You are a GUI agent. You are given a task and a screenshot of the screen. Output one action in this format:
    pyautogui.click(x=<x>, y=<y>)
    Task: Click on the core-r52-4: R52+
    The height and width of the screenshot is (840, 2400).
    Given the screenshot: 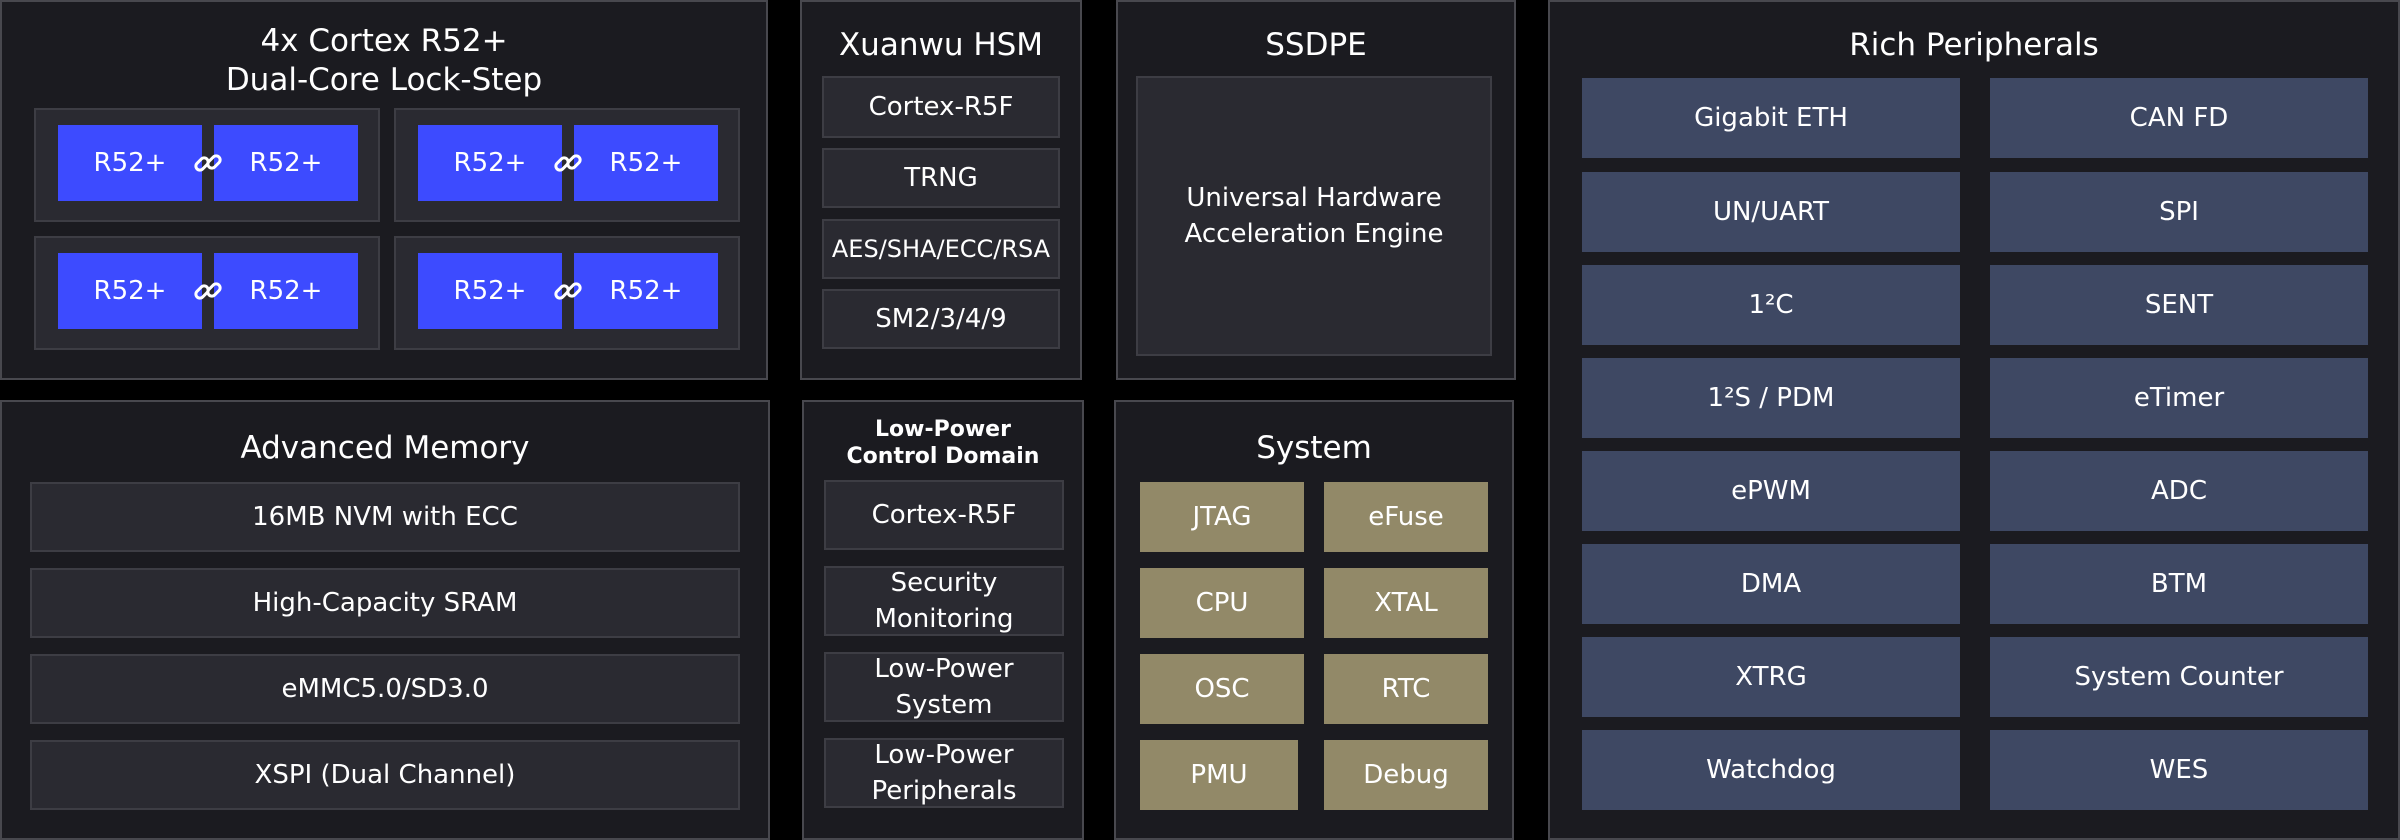 What is the action you would take?
    pyautogui.click(x=646, y=163)
    